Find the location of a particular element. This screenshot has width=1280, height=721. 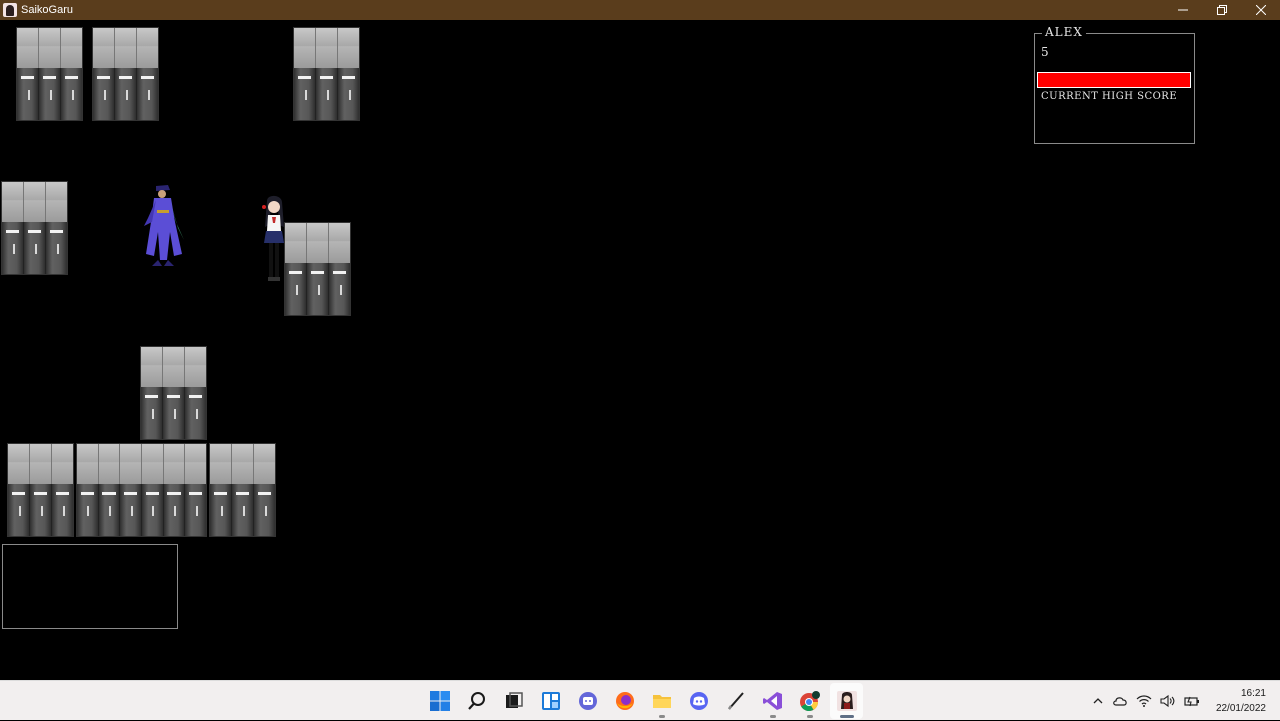

restore-icon is located at coordinates (1221, 10).